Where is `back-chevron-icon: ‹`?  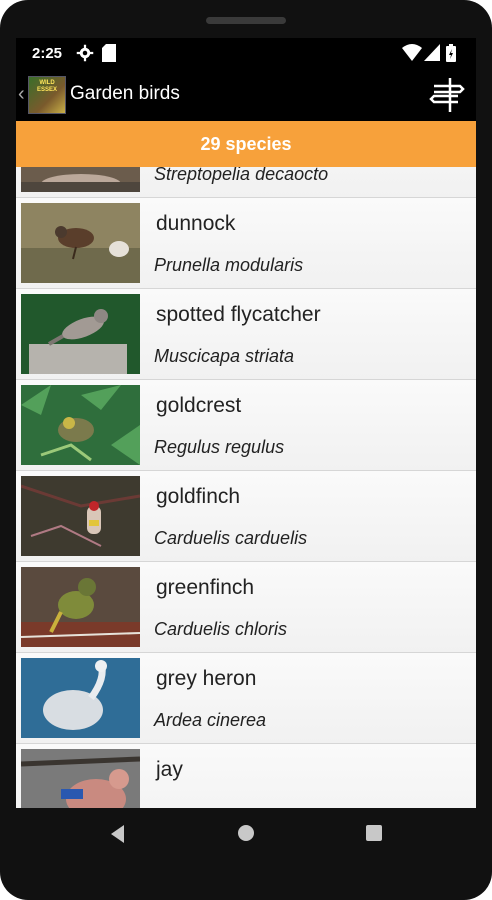
back-chevron-icon: ‹ is located at coordinates (21, 94).